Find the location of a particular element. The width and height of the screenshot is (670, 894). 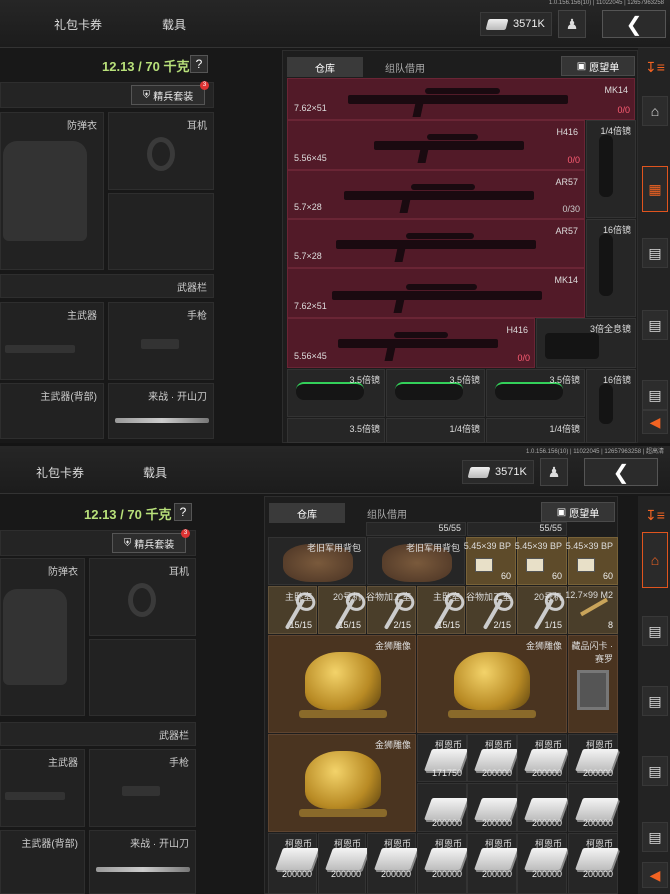

weapon-row: 5.7×28 AR57 is located at coordinates (436, 243).